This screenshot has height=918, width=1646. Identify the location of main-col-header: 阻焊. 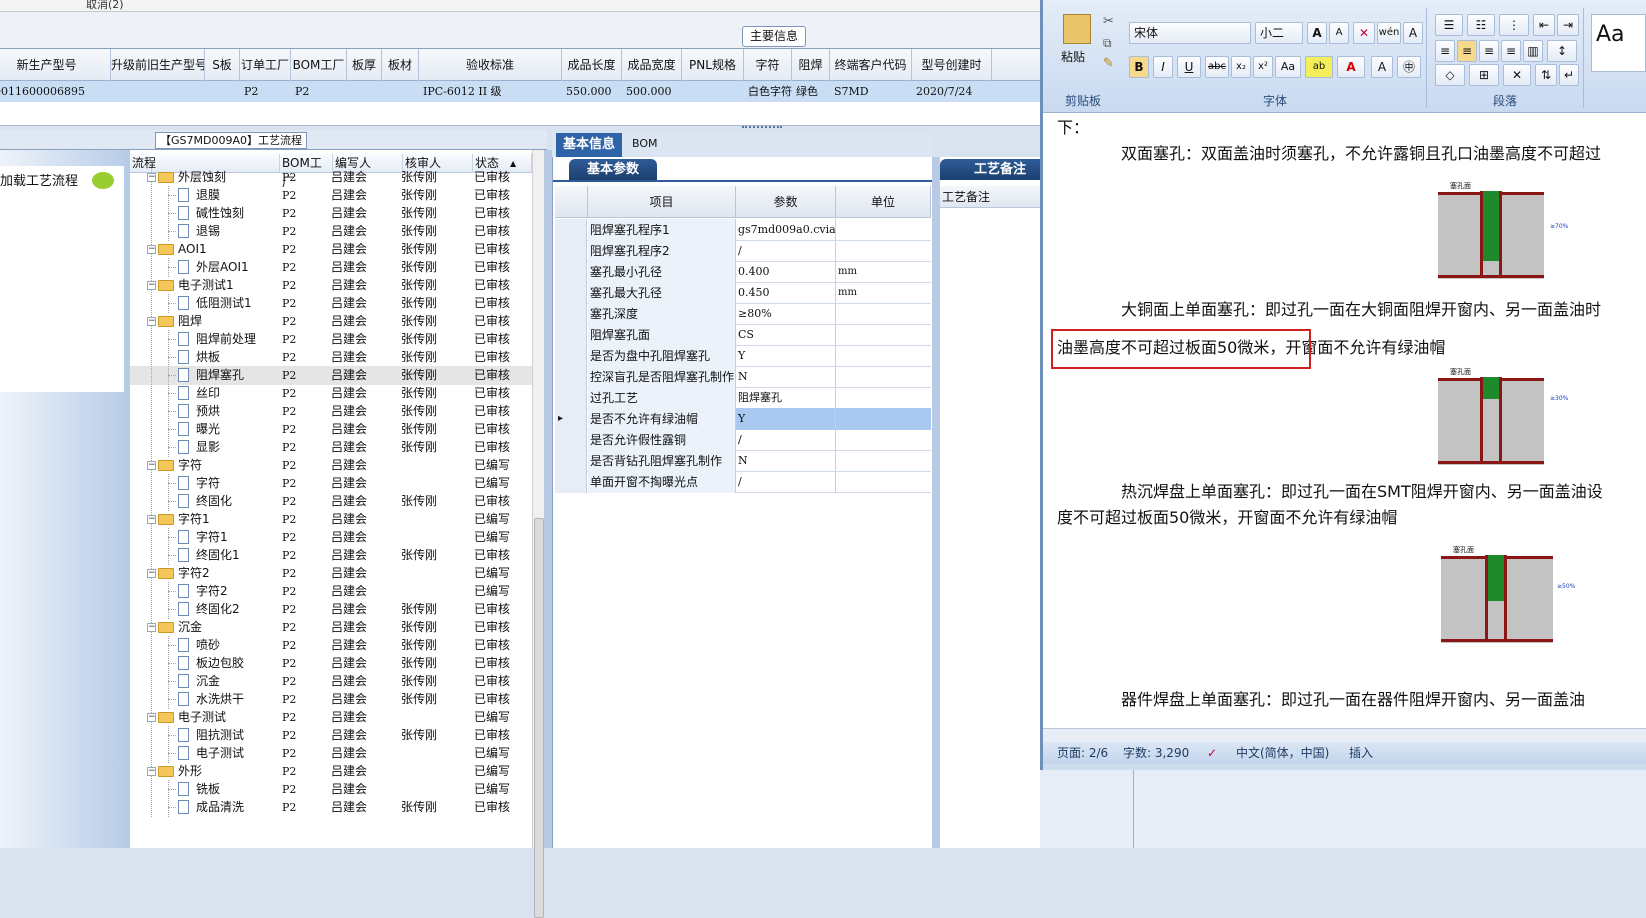
(811, 65).